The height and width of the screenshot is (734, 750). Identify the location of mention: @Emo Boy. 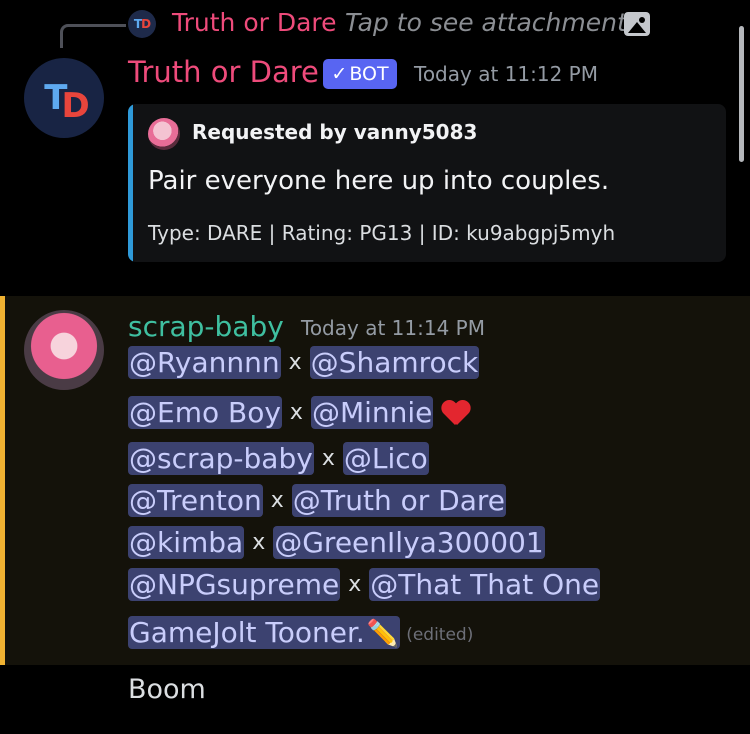
(205, 412).